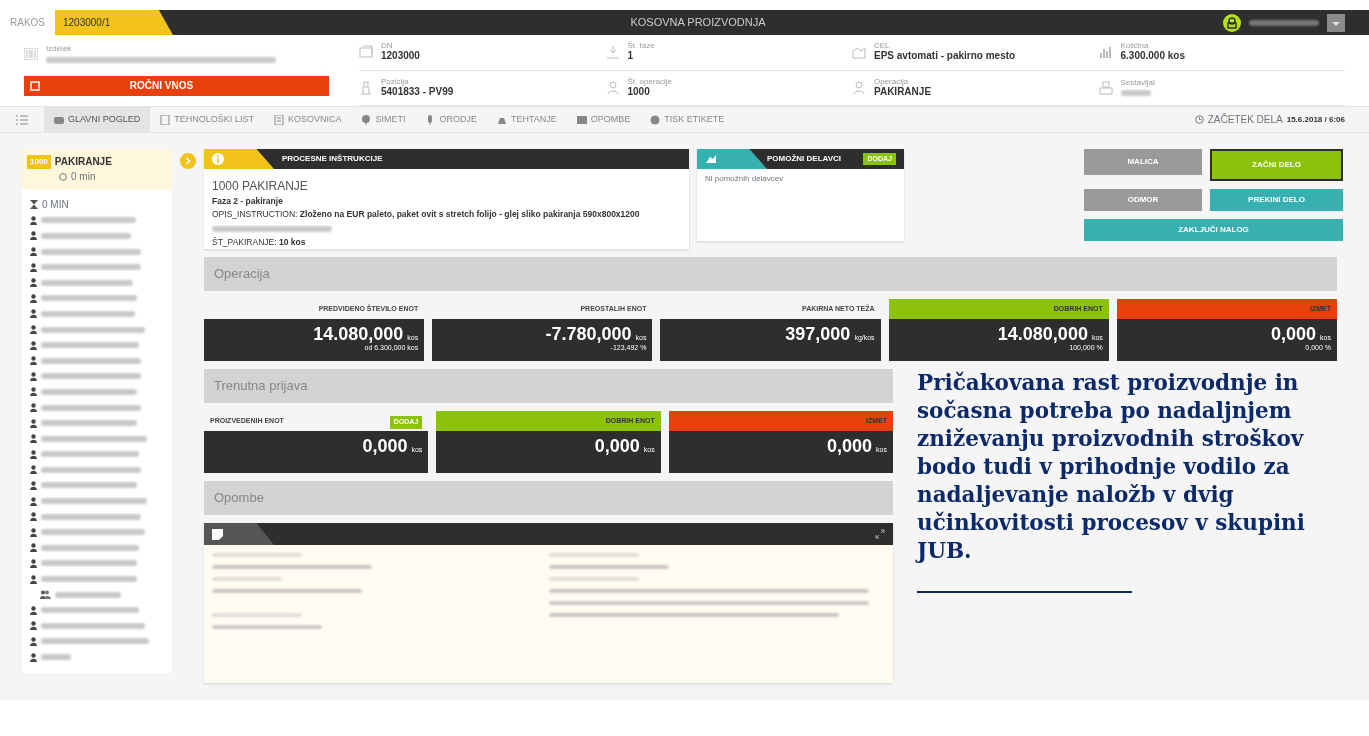 This screenshot has height=736, width=1369. What do you see at coordinates (603, 119) in the screenshot?
I see `tab: OPOMBE` at bounding box center [603, 119].